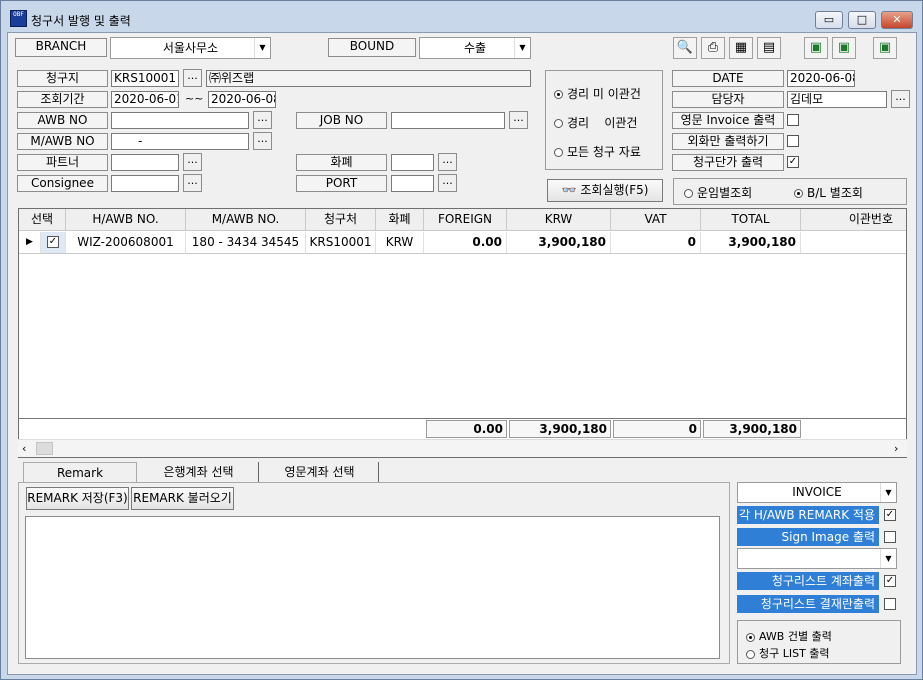  Describe the element at coordinates (466, 429) in the screenshot. I see `footer-foreign: 0.00` at that location.